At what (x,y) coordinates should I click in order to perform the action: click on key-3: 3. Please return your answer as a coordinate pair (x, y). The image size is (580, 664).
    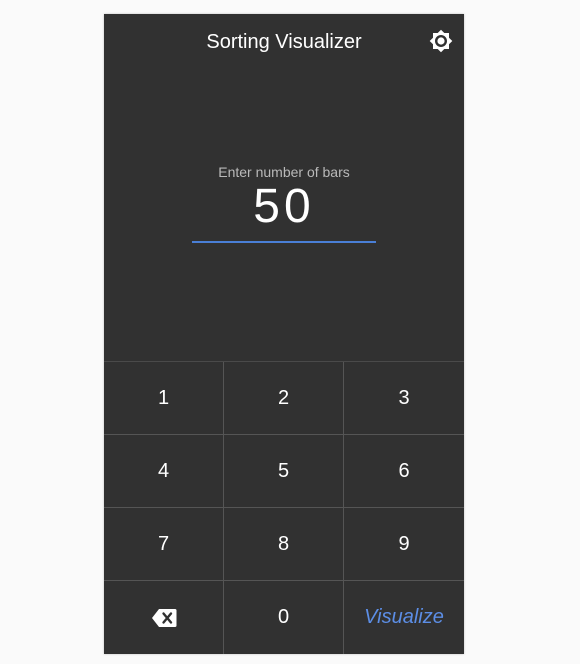
    Looking at the image, I should click on (404, 398).